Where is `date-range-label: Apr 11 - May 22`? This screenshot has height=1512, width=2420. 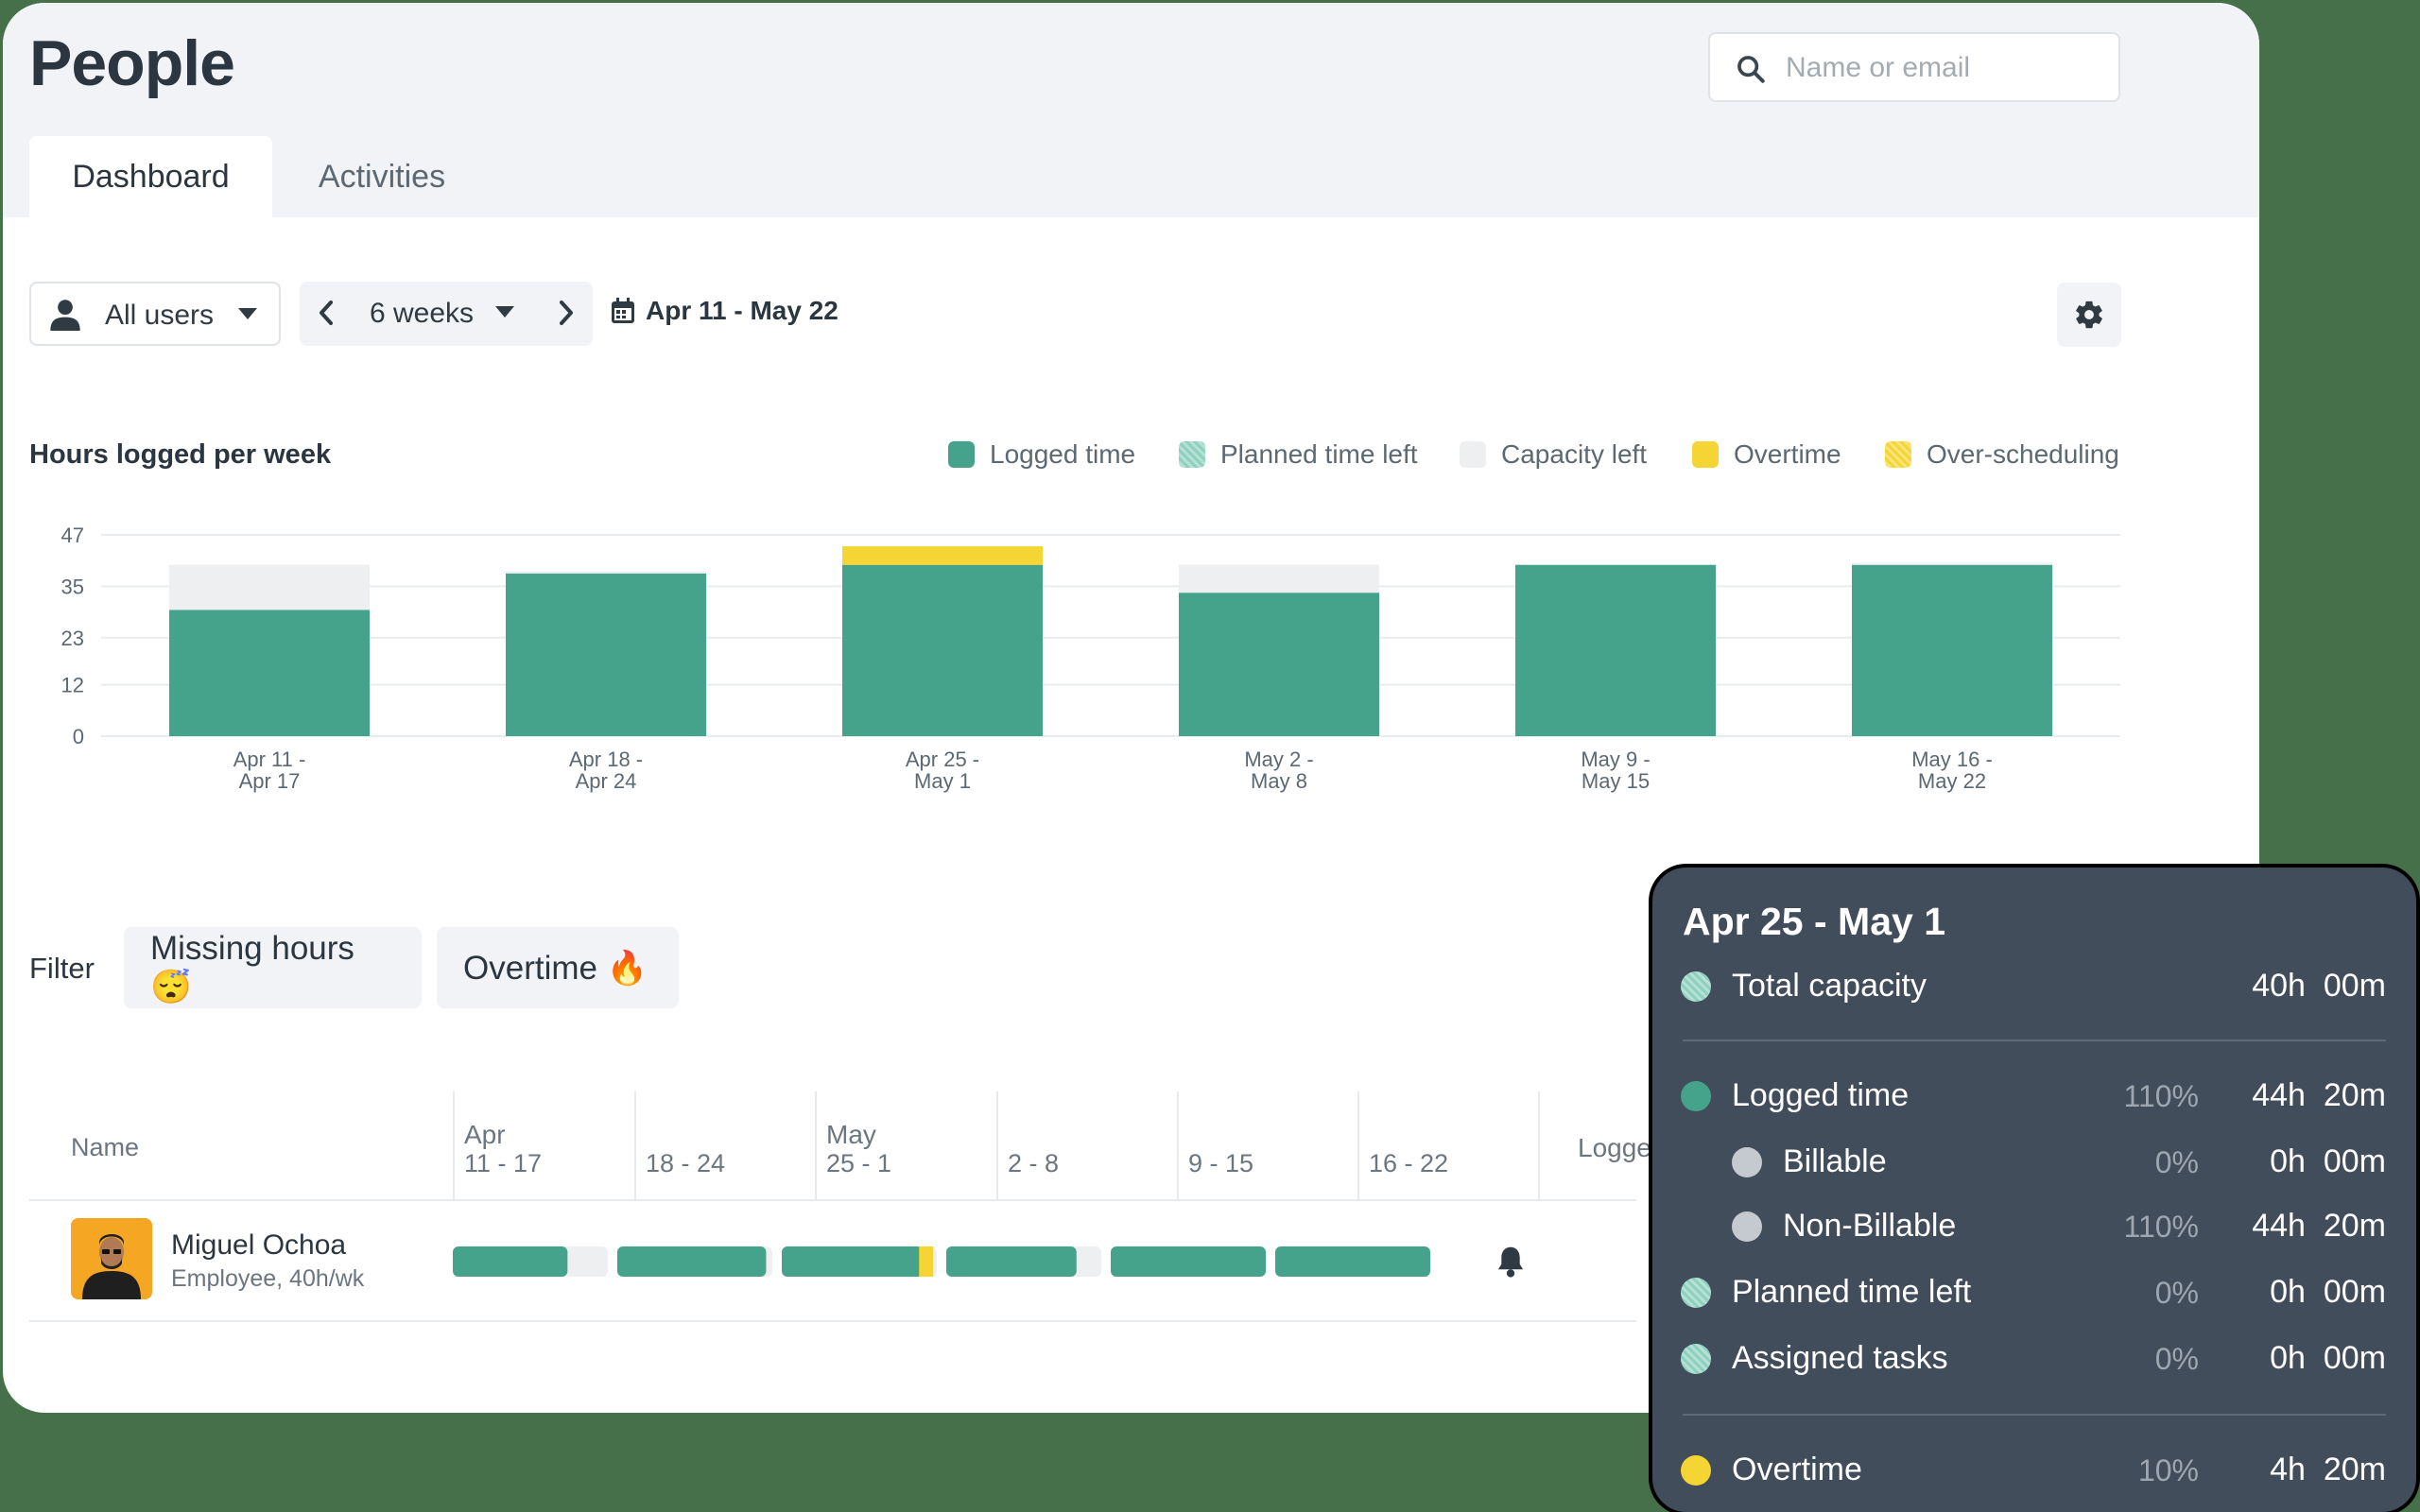 date-range-label: Apr 11 - May 22 is located at coordinates (742, 310).